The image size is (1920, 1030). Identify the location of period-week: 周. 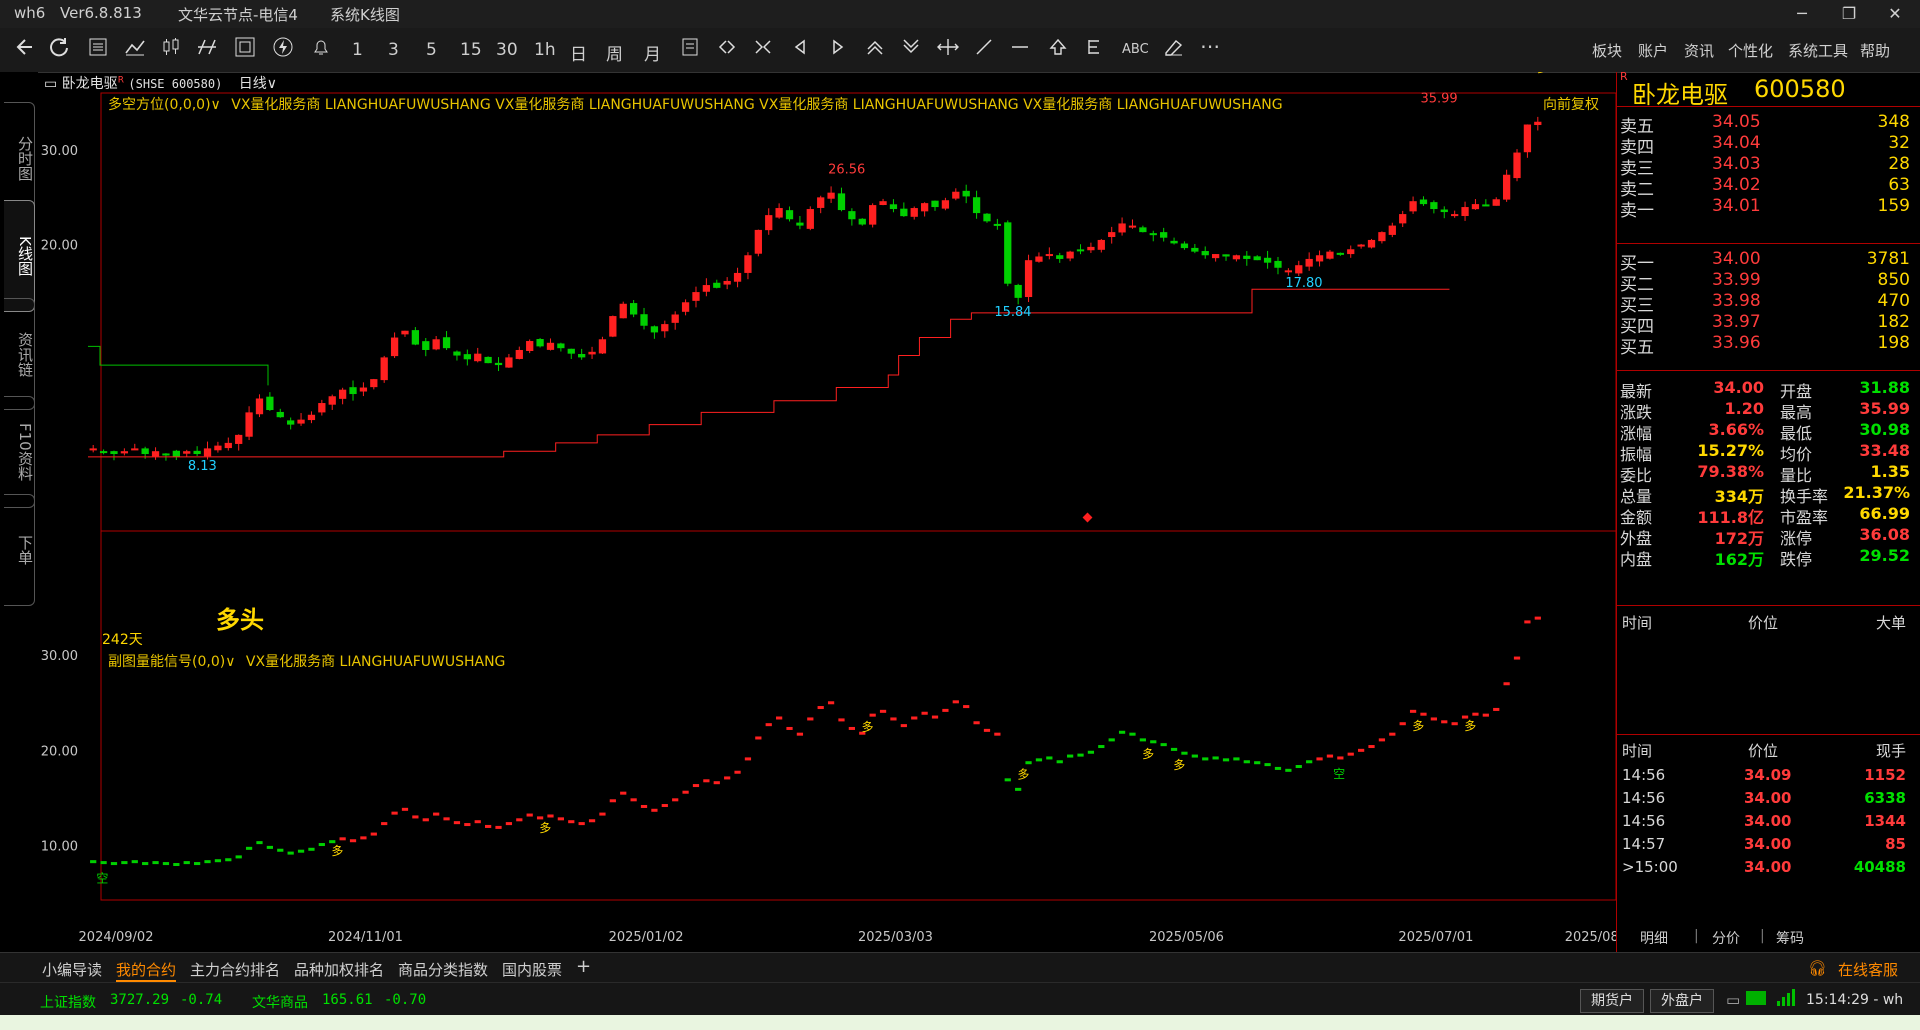
(614, 52).